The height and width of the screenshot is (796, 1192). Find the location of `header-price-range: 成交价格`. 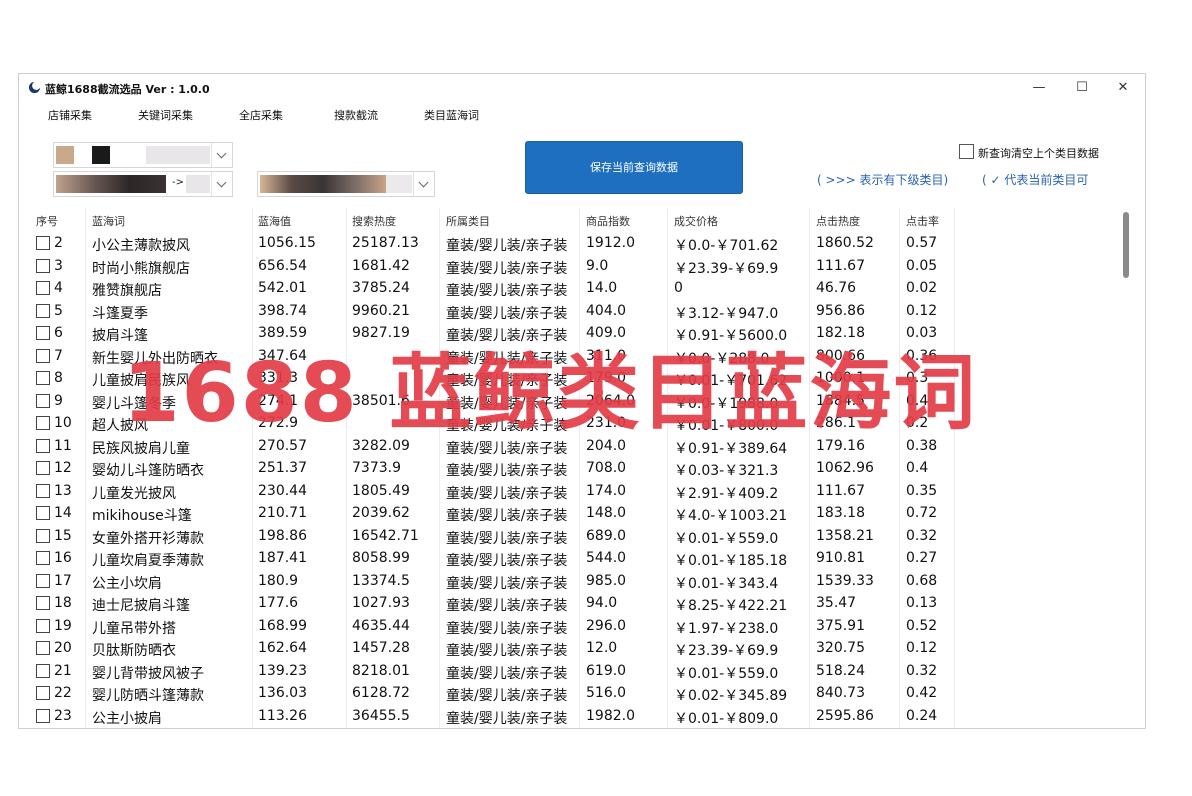

header-price-range: 成交价格 is located at coordinates (696, 221).